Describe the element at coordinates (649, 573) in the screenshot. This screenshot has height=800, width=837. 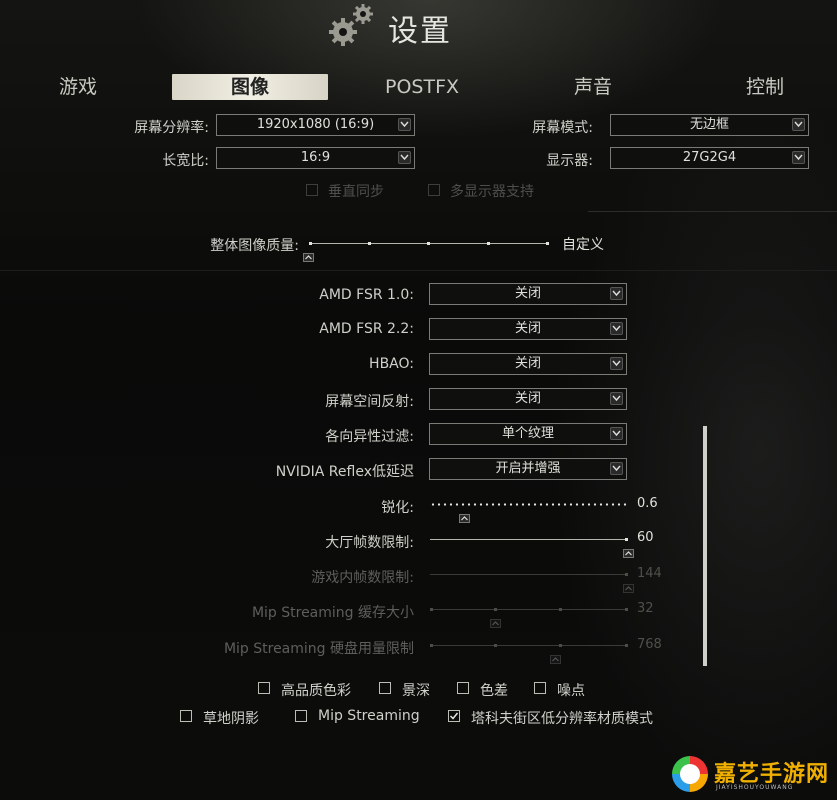
I see `game-fps-value: 144` at that location.